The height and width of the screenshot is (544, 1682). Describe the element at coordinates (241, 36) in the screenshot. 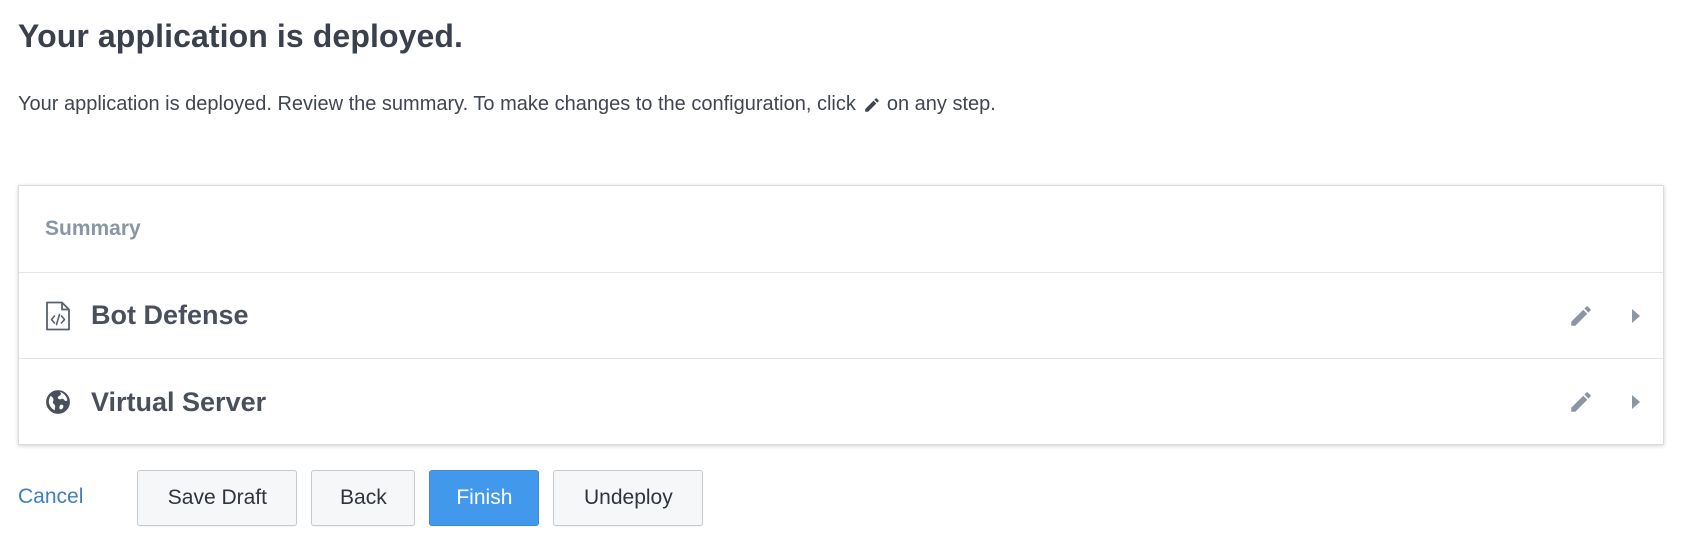

I see `page-title: Your application is deployed.` at that location.